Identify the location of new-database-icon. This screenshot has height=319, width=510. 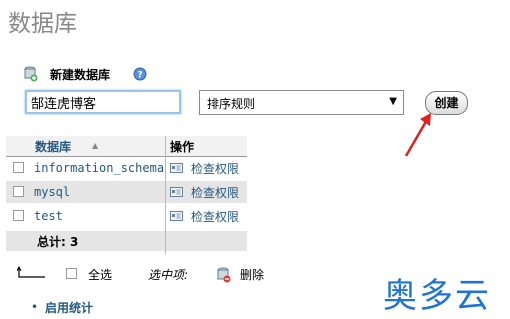
(31, 74).